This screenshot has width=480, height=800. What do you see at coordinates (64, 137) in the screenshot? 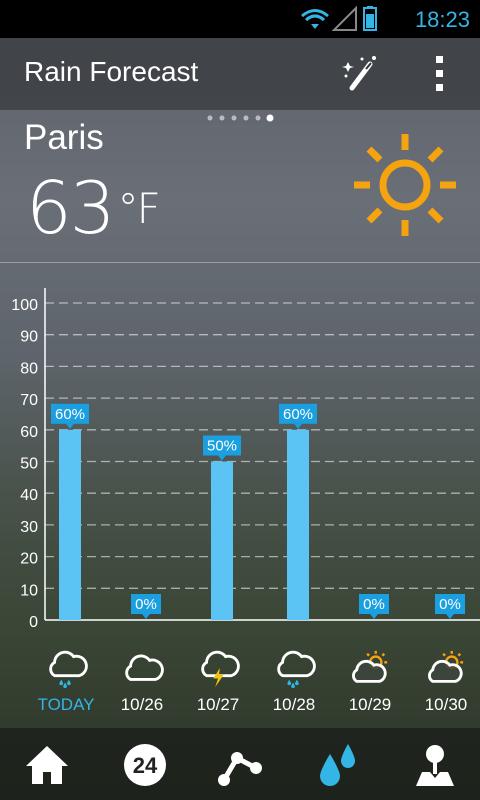
I see `city-name: Paris` at bounding box center [64, 137].